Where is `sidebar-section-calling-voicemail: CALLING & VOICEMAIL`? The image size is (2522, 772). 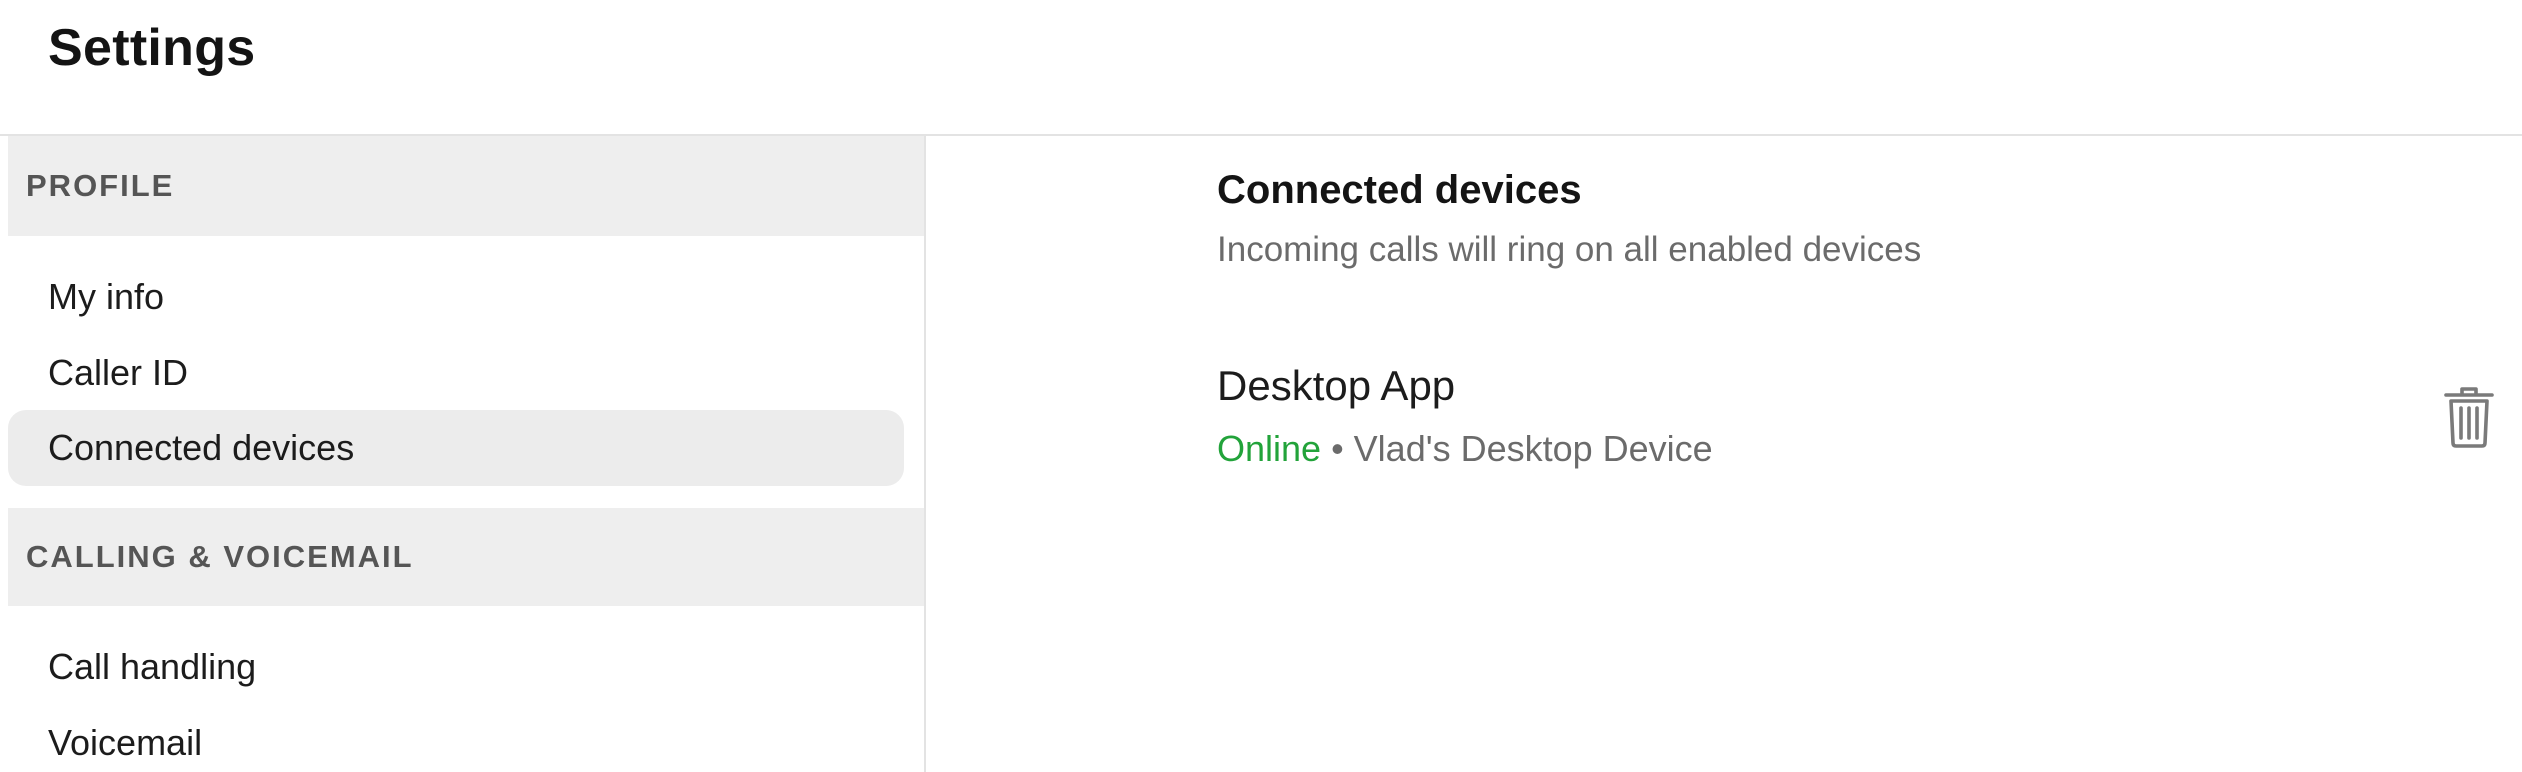 sidebar-section-calling-voicemail: CALLING & VOICEMAIL is located at coordinates (466, 557).